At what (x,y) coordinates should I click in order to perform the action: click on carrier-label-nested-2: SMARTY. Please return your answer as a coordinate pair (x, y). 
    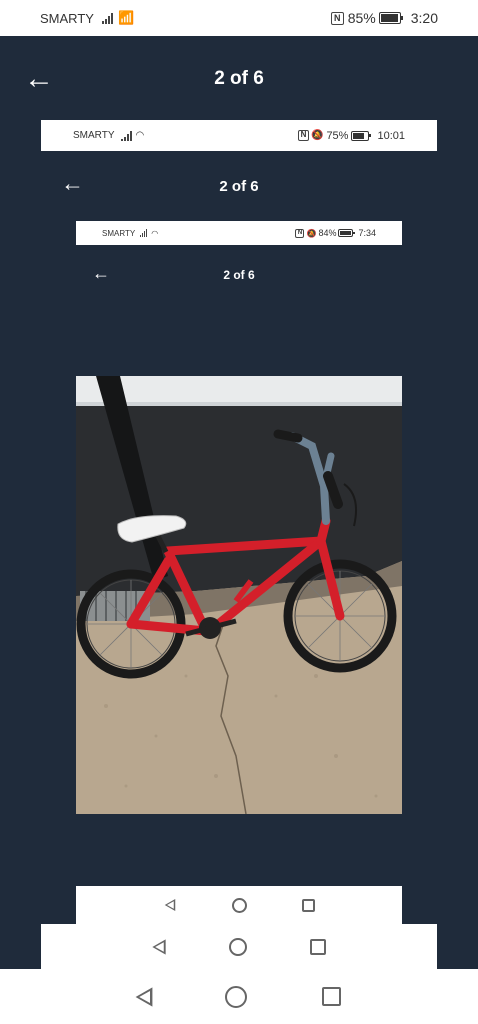
    Looking at the image, I should click on (119, 233).